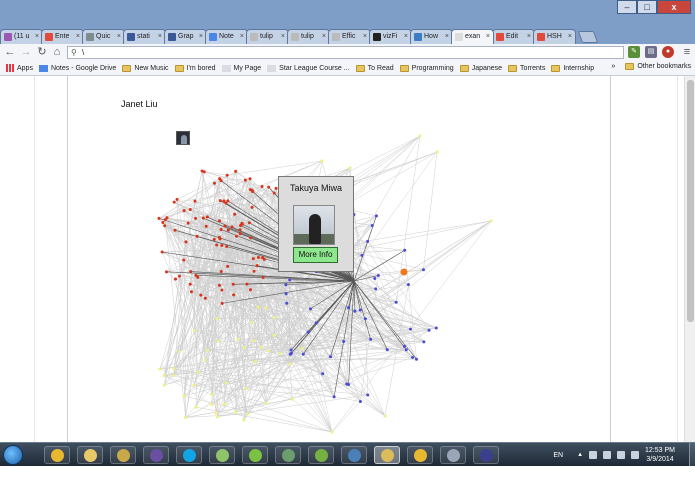 The height and width of the screenshot is (494, 695). Describe the element at coordinates (613, 66) in the screenshot. I see `bookmarks-overflow-button: »` at that location.